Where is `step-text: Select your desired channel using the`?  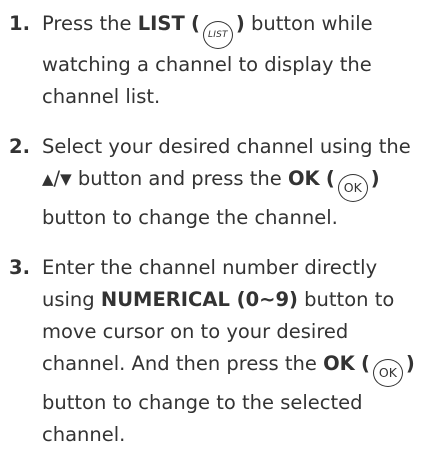 step-text: Select your desired channel using the is located at coordinates (226, 146).